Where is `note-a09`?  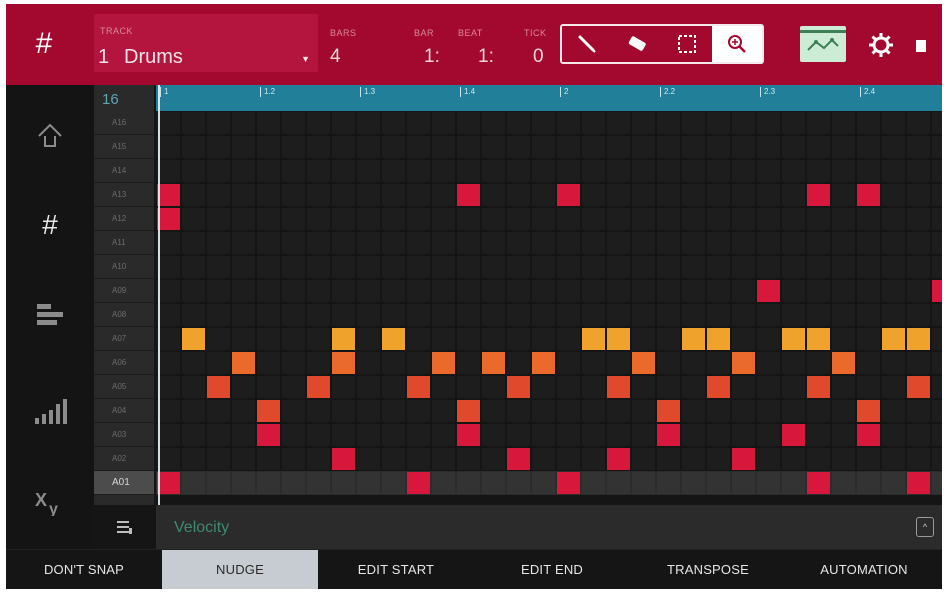
note-a09 is located at coordinates (937, 291).